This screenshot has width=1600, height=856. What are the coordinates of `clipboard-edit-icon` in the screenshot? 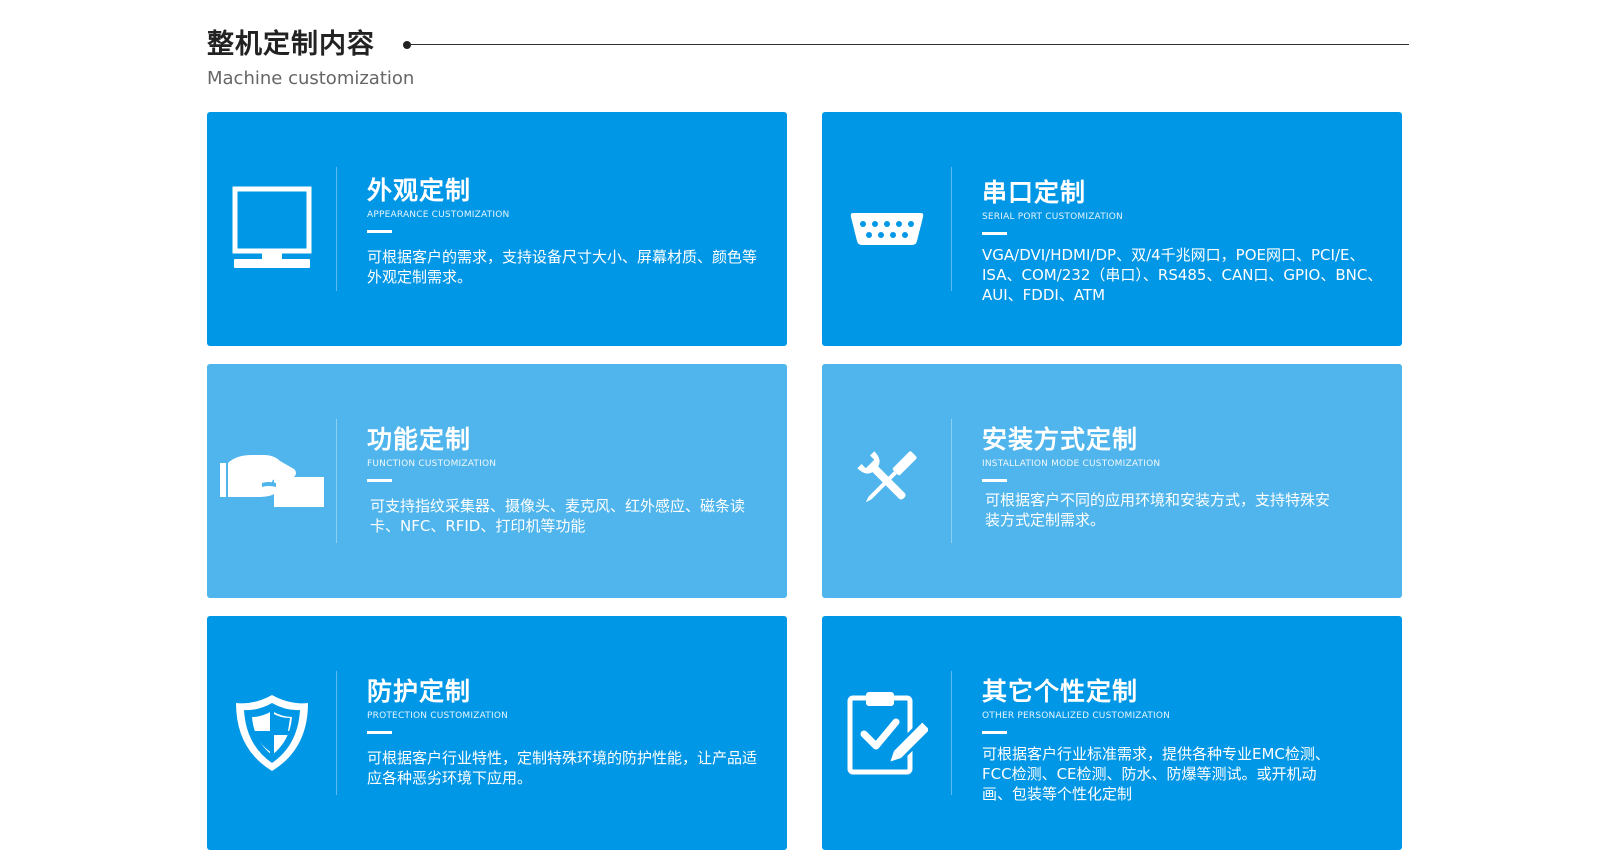 It's located at (887, 733).